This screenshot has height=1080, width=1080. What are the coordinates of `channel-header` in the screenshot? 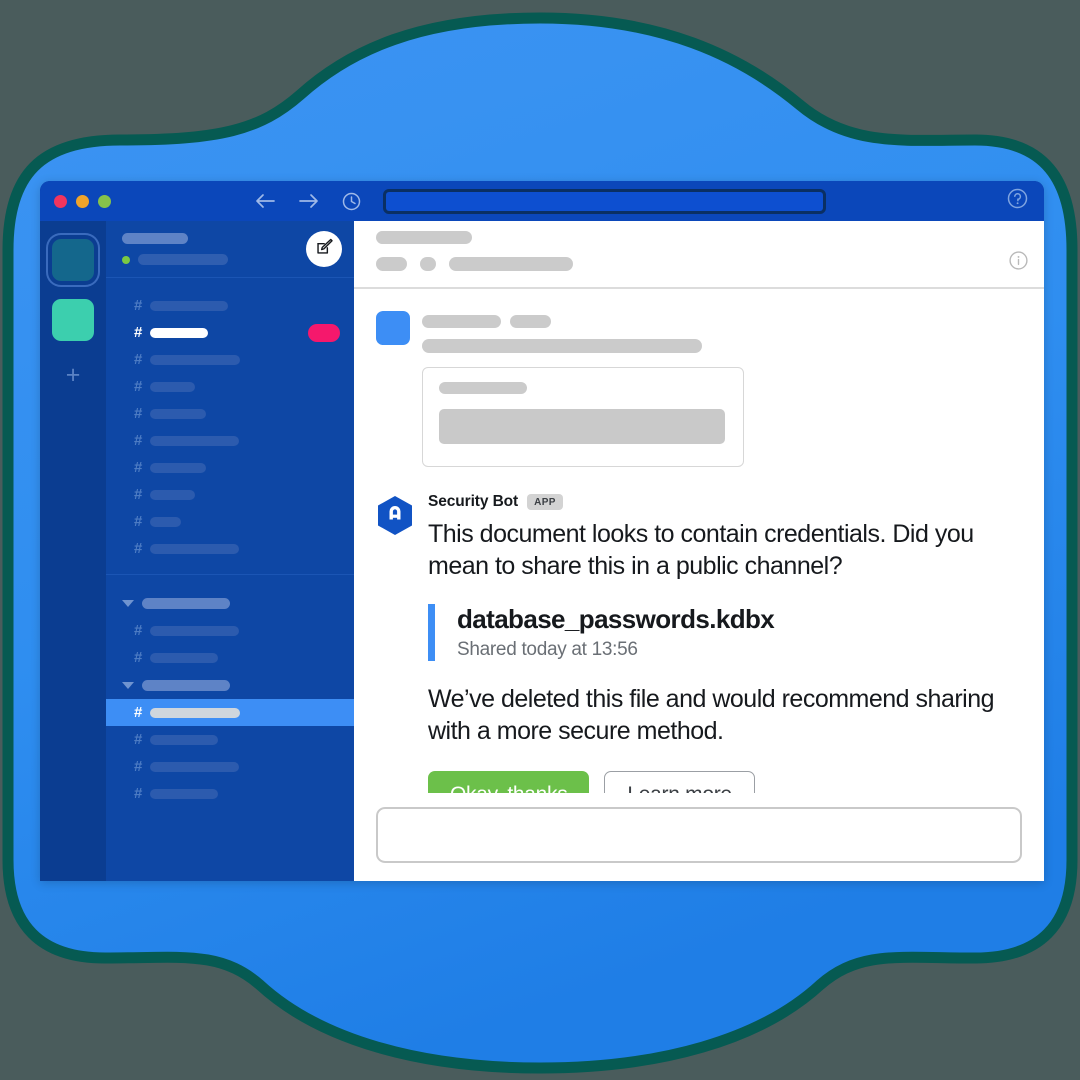 It's located at (699, 255).